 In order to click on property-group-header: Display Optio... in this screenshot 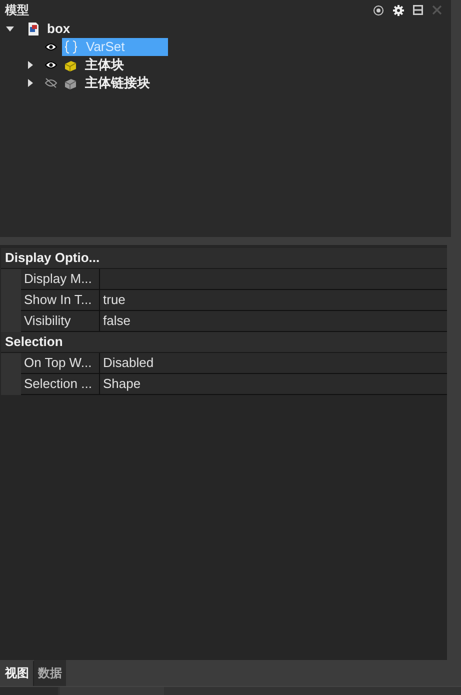, I will do `click(224, 258)`.